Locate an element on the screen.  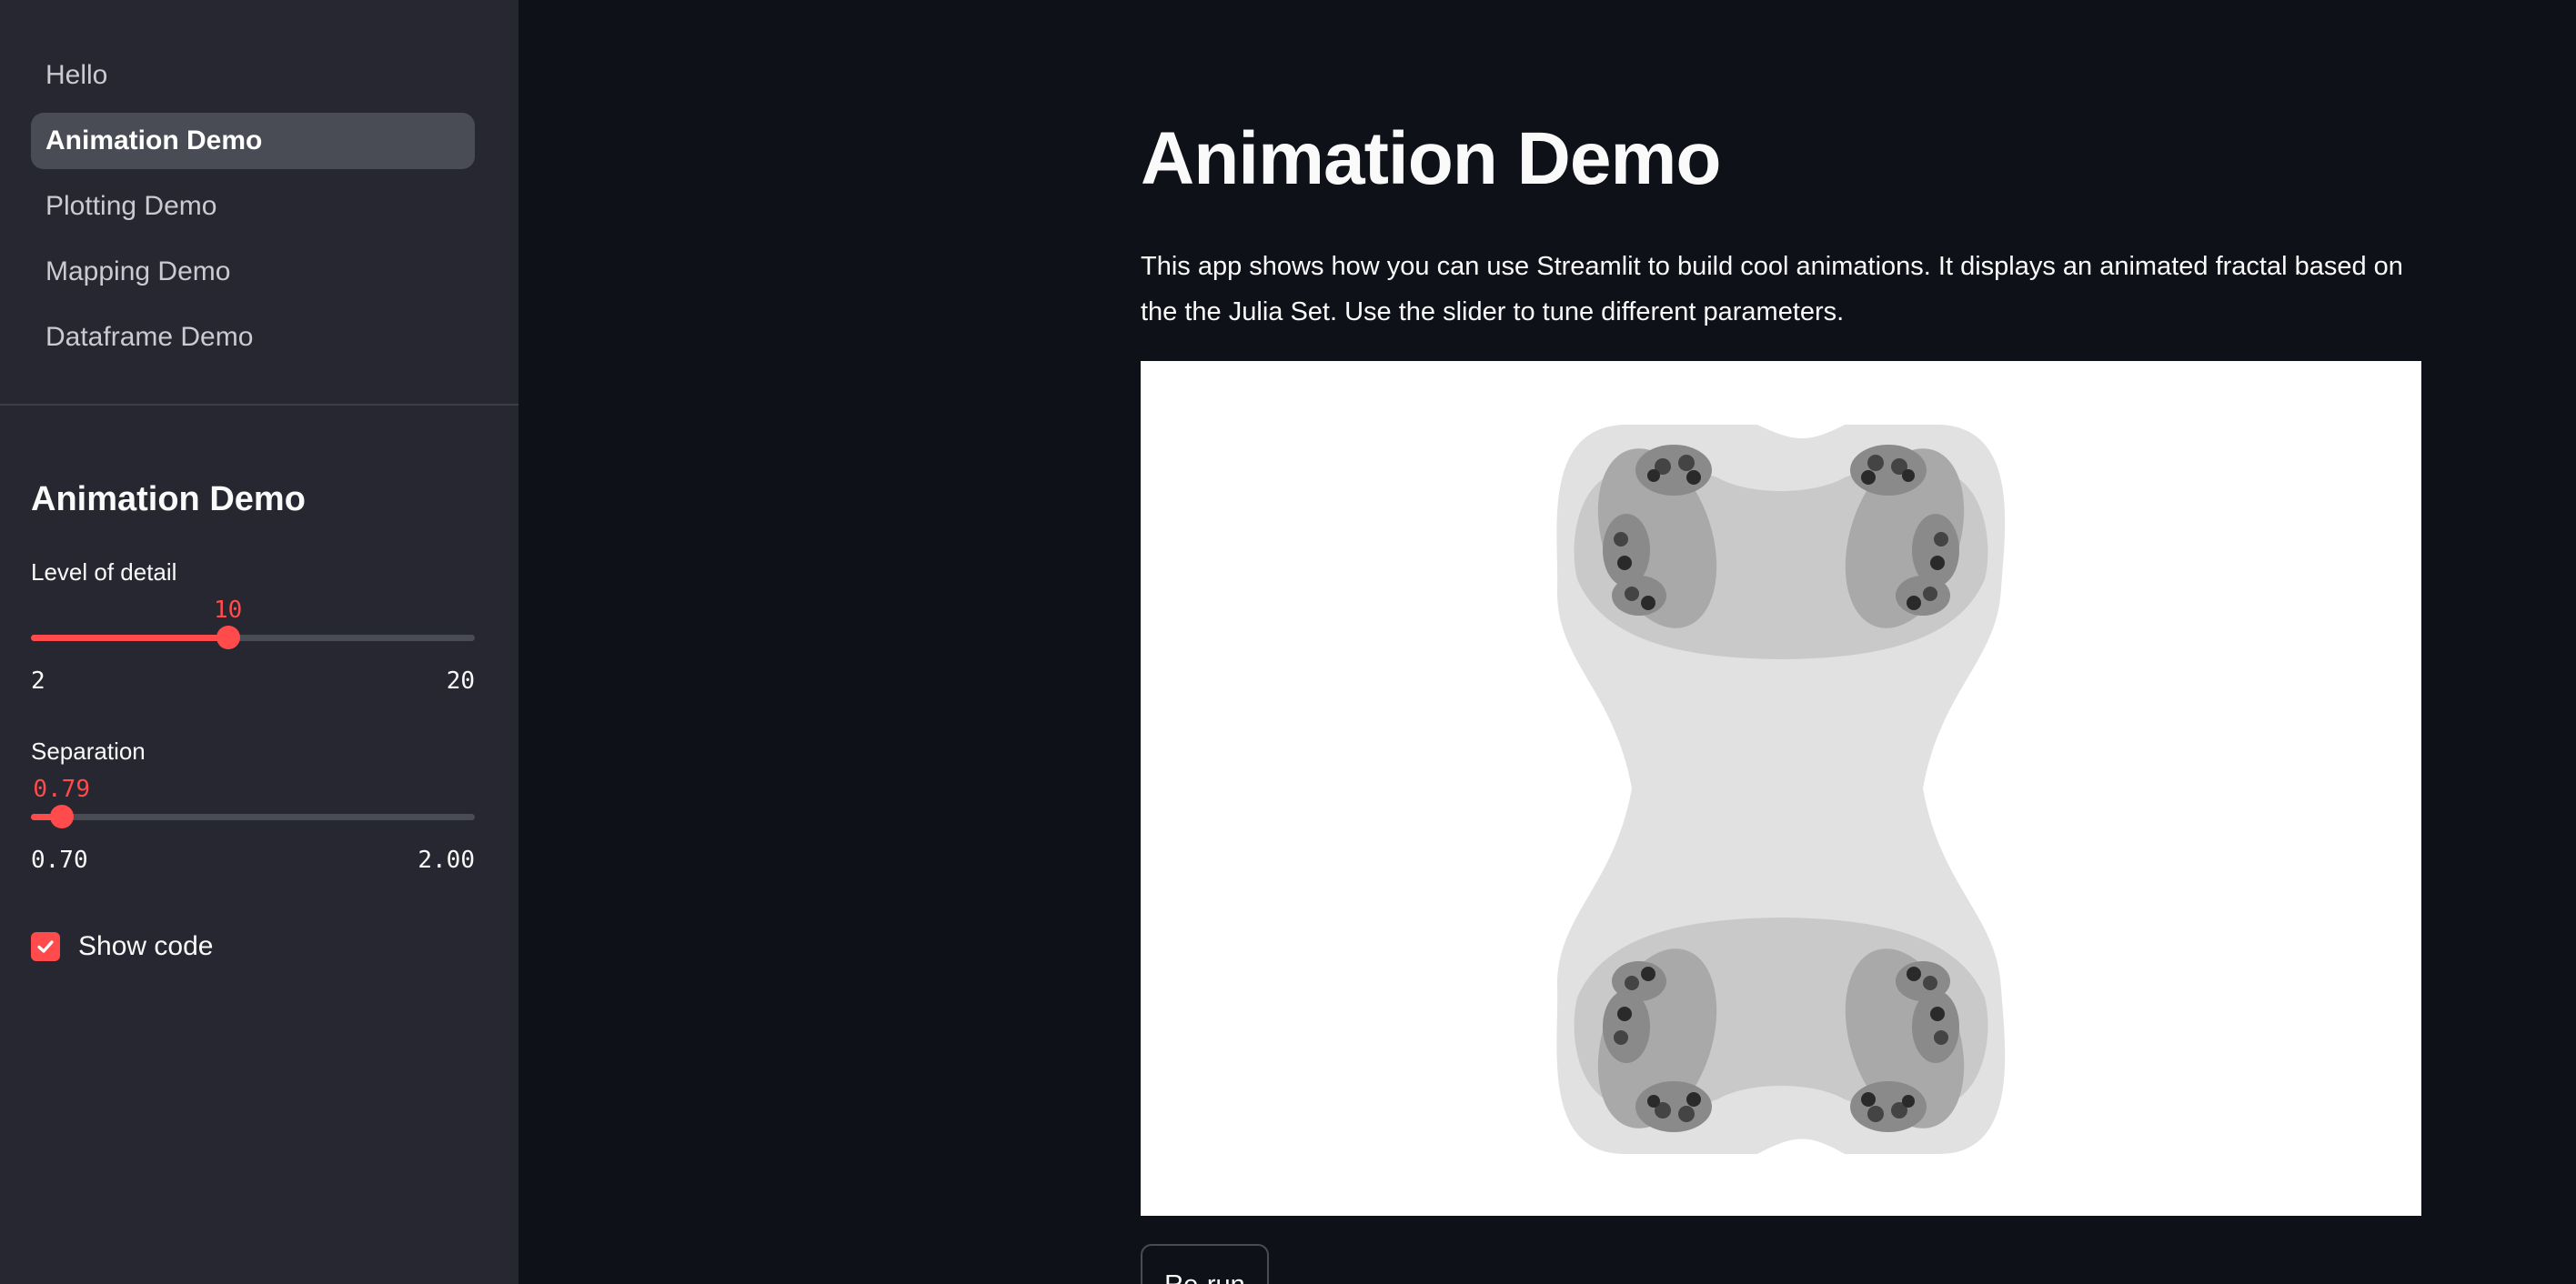
show-code-label: Show code is located at coordinates (146, 946).